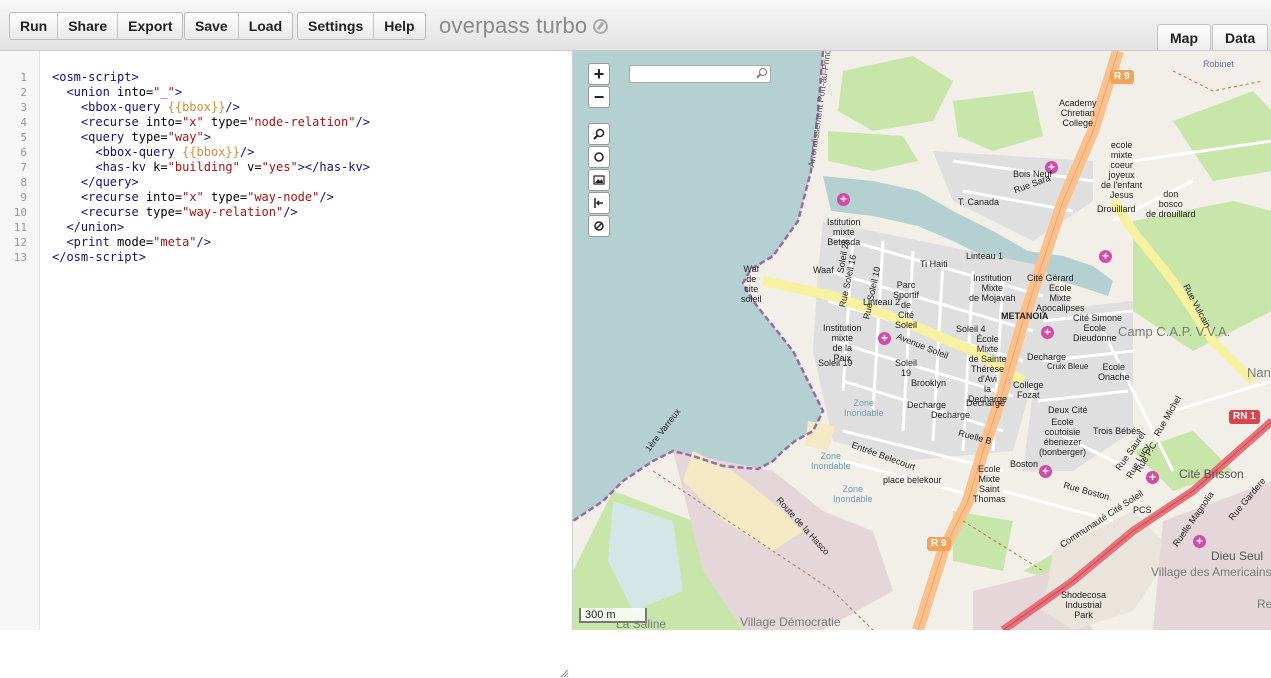 The image size is (1271, 678). I want to click on map-label: Cruix Bleue, so click(1068, 366).